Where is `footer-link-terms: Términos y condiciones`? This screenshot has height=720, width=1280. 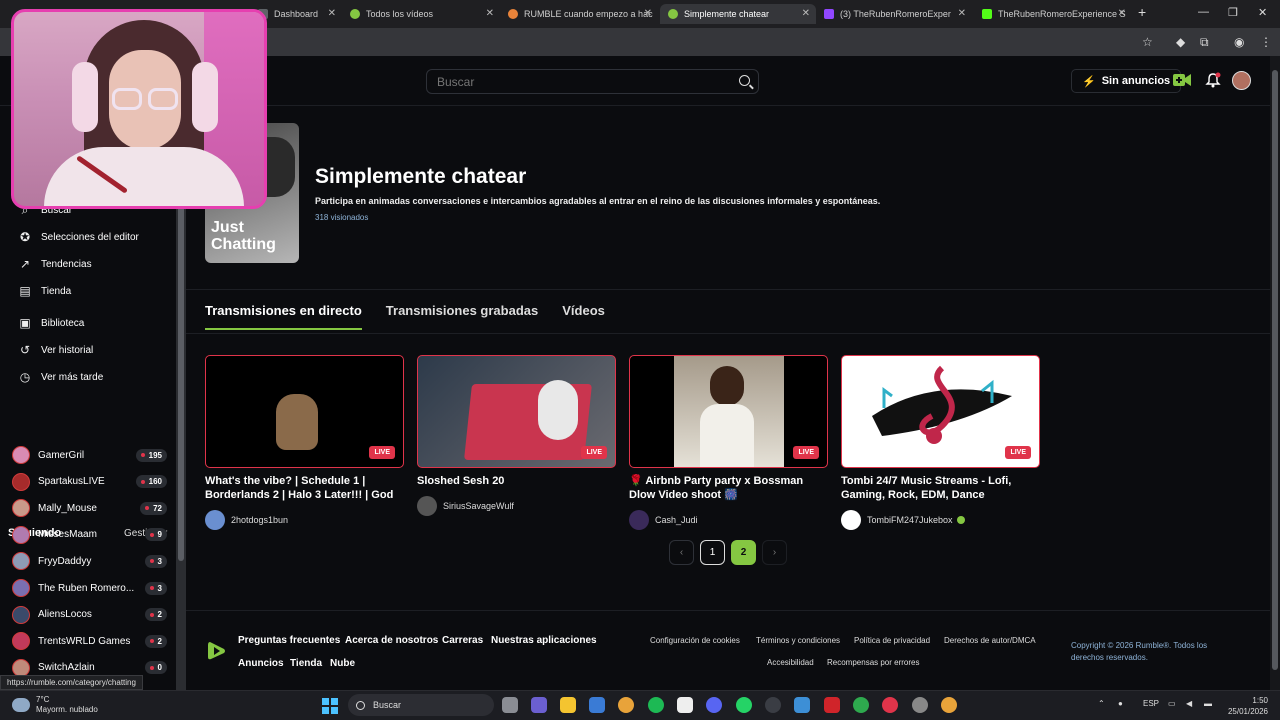 footer-link-terms: Términos y condiciones is located at coordinates (798, 640).